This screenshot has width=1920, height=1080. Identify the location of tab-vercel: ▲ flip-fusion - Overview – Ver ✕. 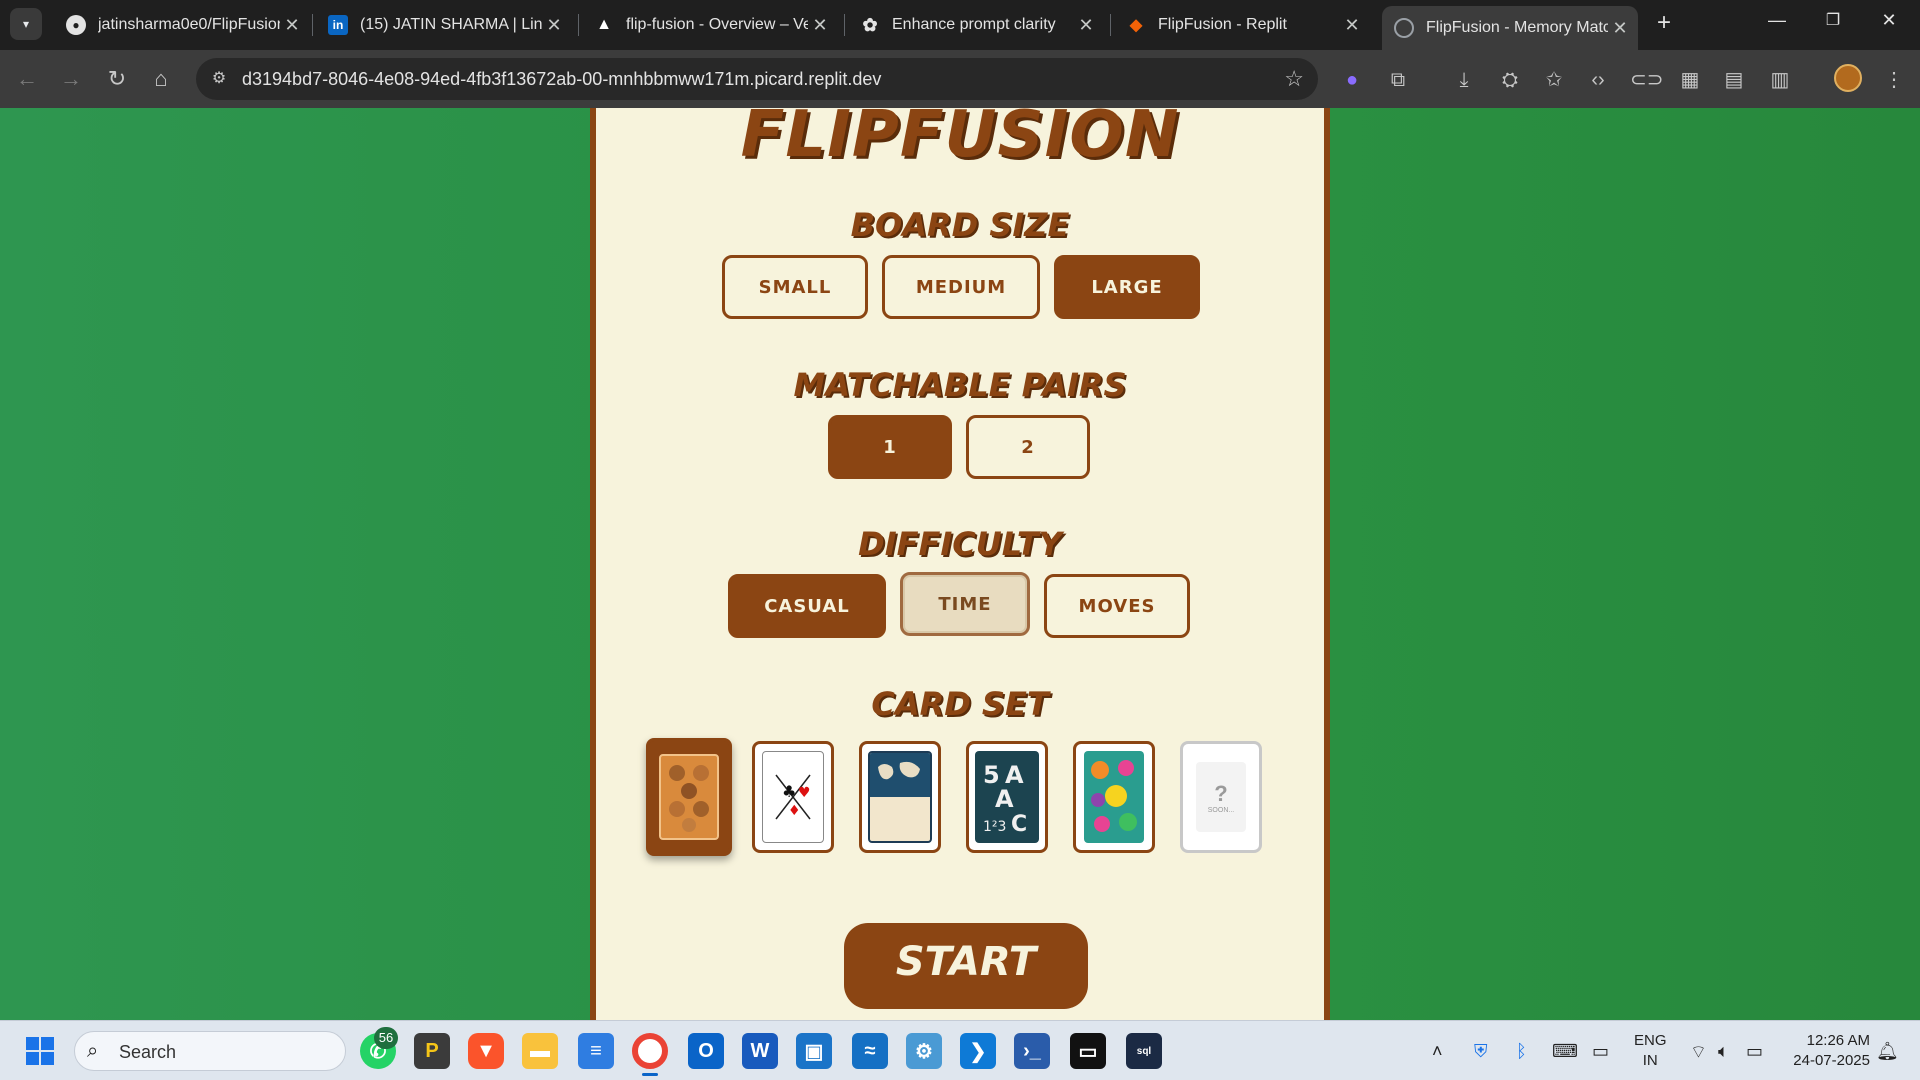
(710, 25).